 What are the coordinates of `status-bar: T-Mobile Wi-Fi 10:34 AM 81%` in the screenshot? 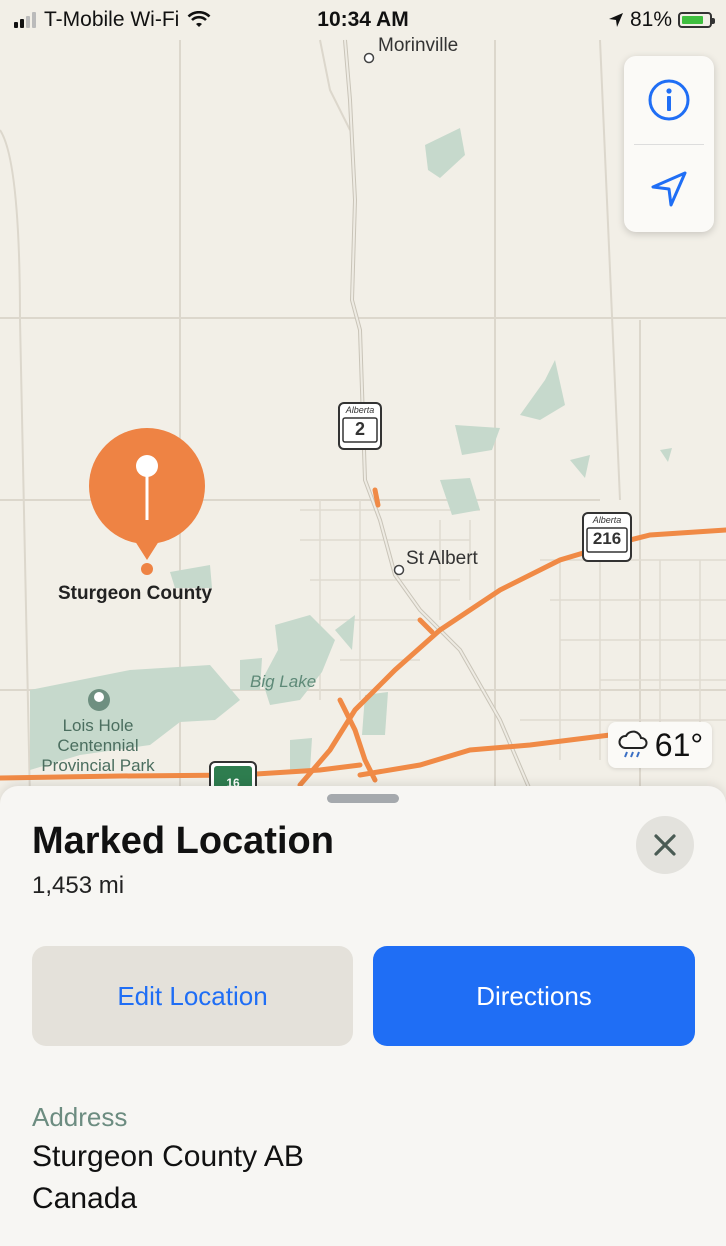 It's located at (363, 20).